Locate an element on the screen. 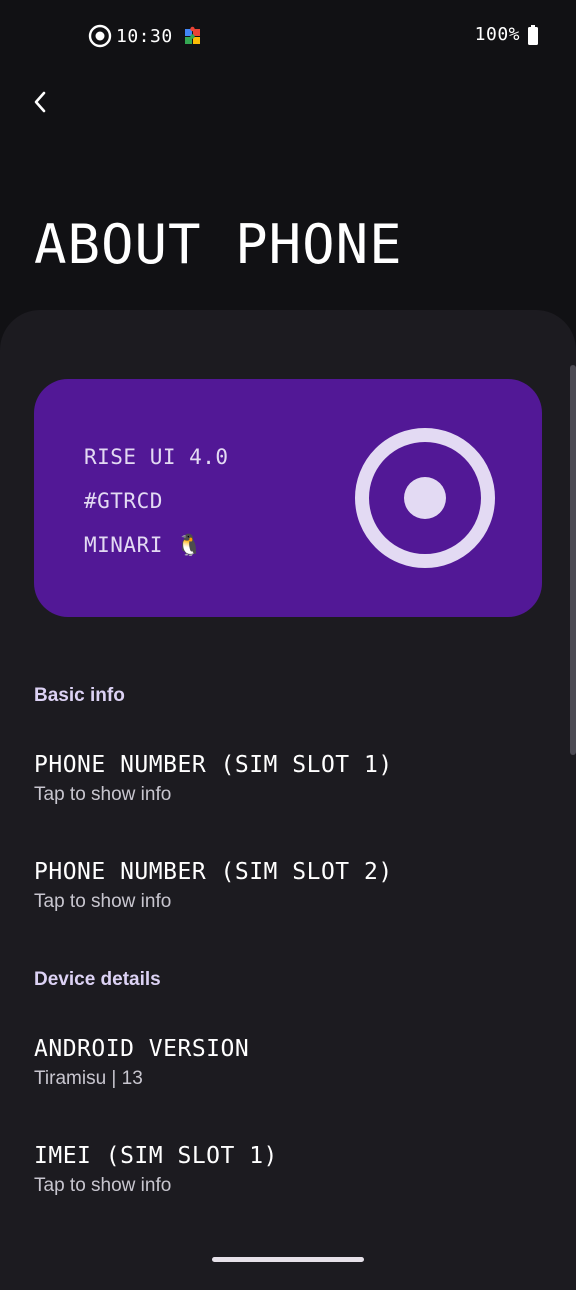 The width and height of the screenshot is (576, 1290). back-button is located at coordinates (40, 104).